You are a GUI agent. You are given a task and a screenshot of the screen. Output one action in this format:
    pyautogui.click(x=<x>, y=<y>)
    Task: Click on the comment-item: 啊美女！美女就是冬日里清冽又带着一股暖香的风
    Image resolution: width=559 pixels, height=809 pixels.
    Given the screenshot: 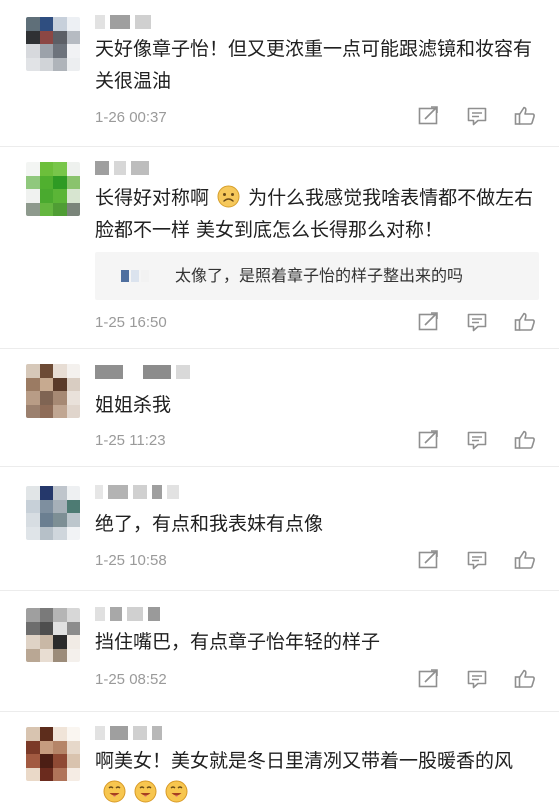 What is the action you would take?
    pyautogui.click(x=279, y=758)
    